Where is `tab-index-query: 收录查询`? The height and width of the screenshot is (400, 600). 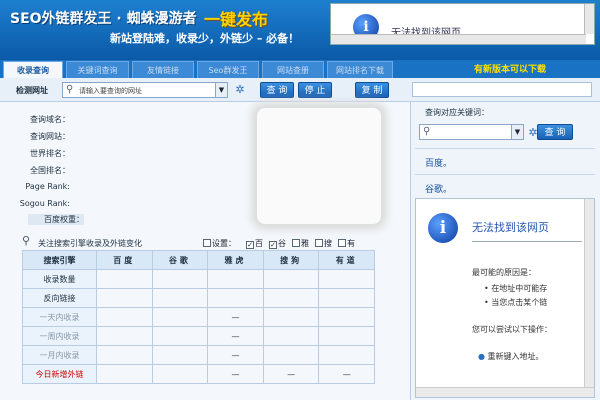 tab-index-query: 收录查询 is located at coordinates (33, 69).